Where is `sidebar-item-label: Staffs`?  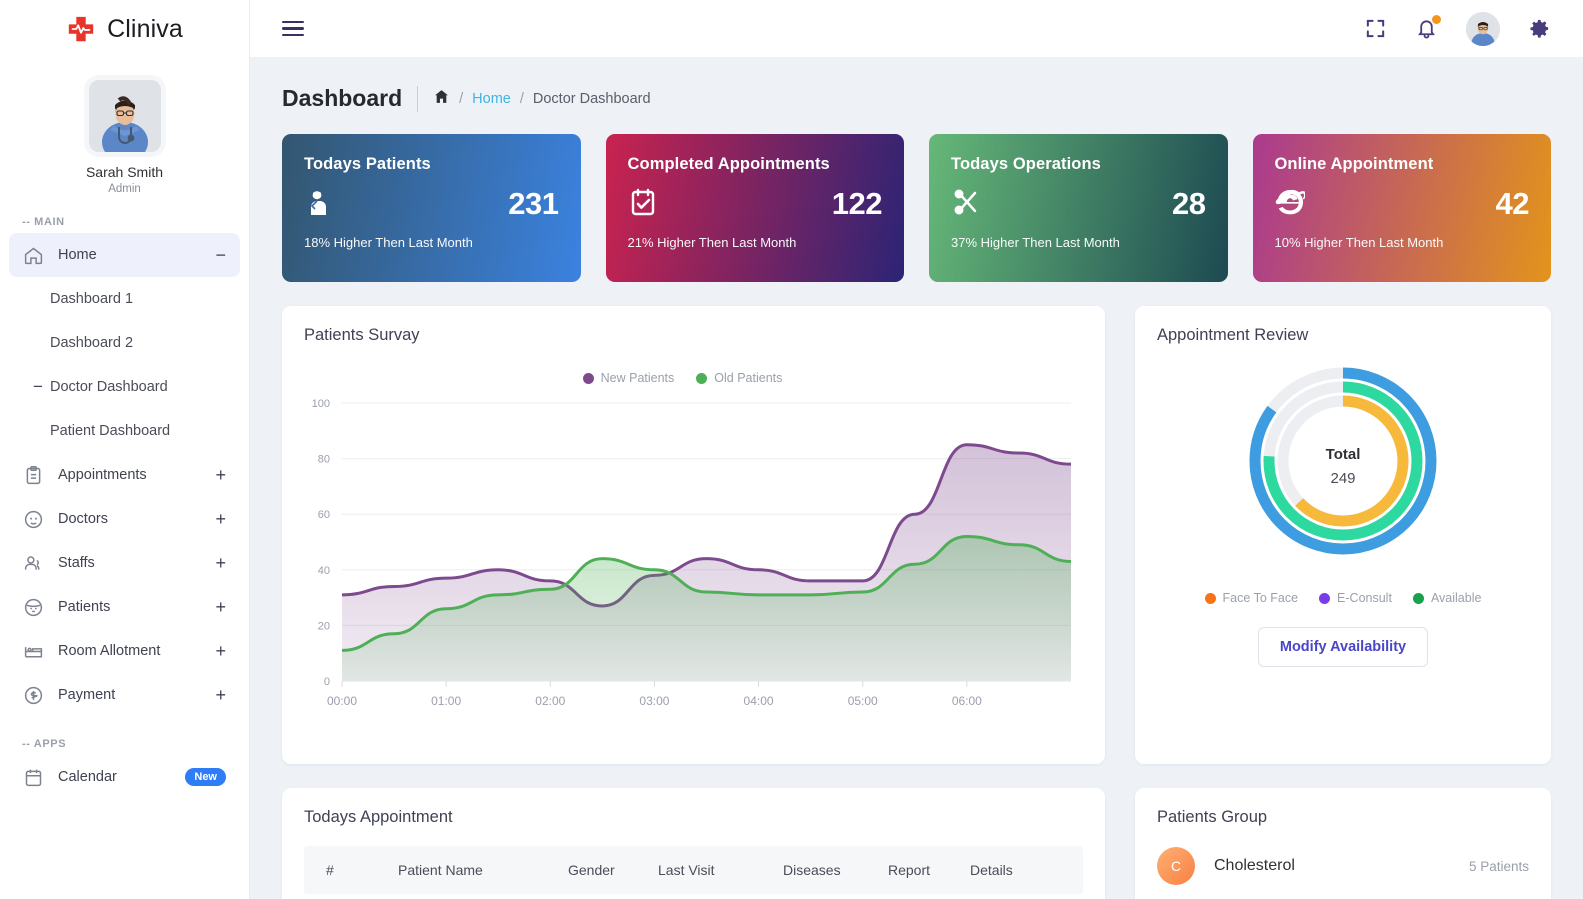 sidebar-item-label: Staffs is located at coordinates (76, 563).